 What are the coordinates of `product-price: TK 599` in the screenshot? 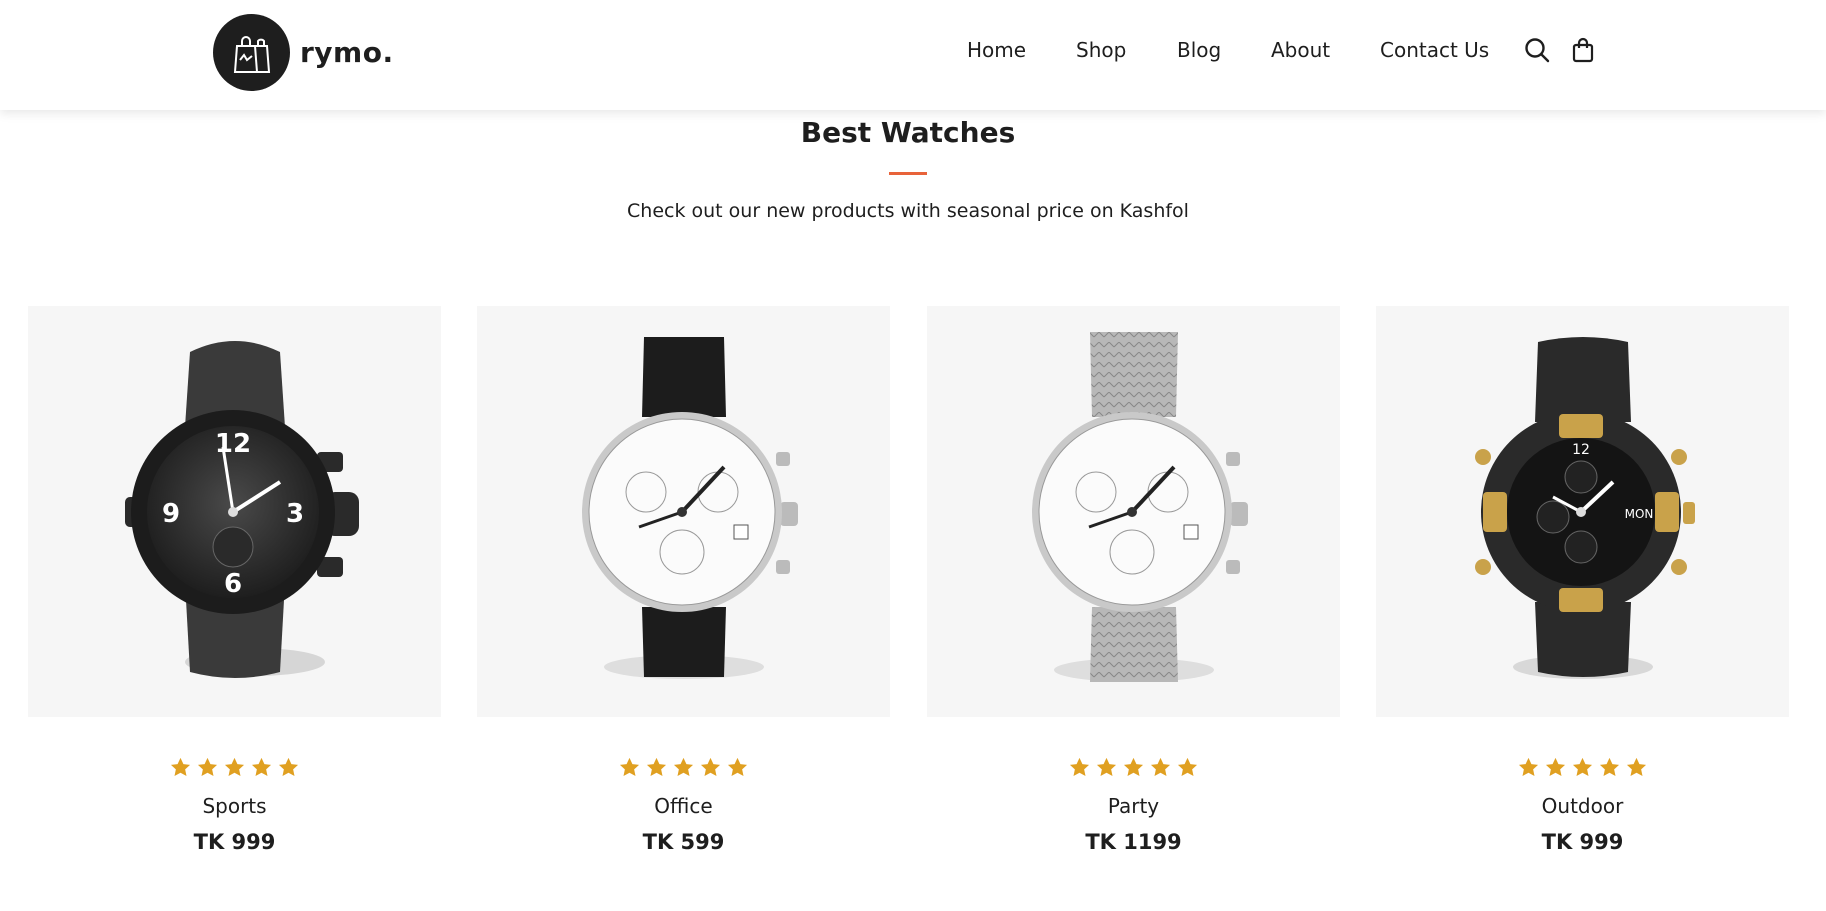 It's located at (683, 842).